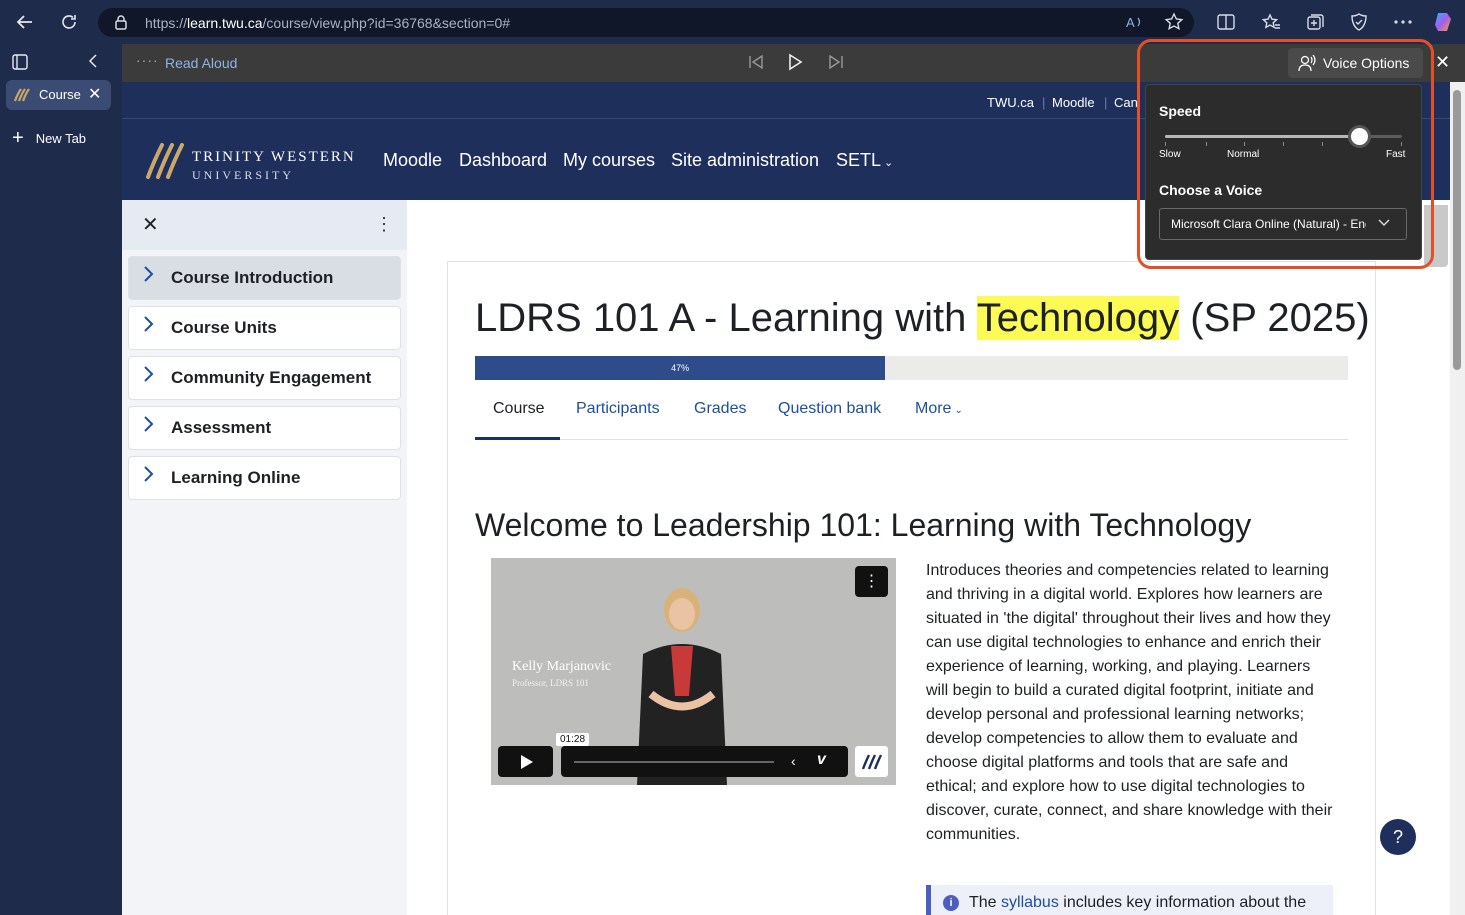  Describe the element at coordinates (871, 761) in the screenshot. I see `twu-badge-icon` at that location.